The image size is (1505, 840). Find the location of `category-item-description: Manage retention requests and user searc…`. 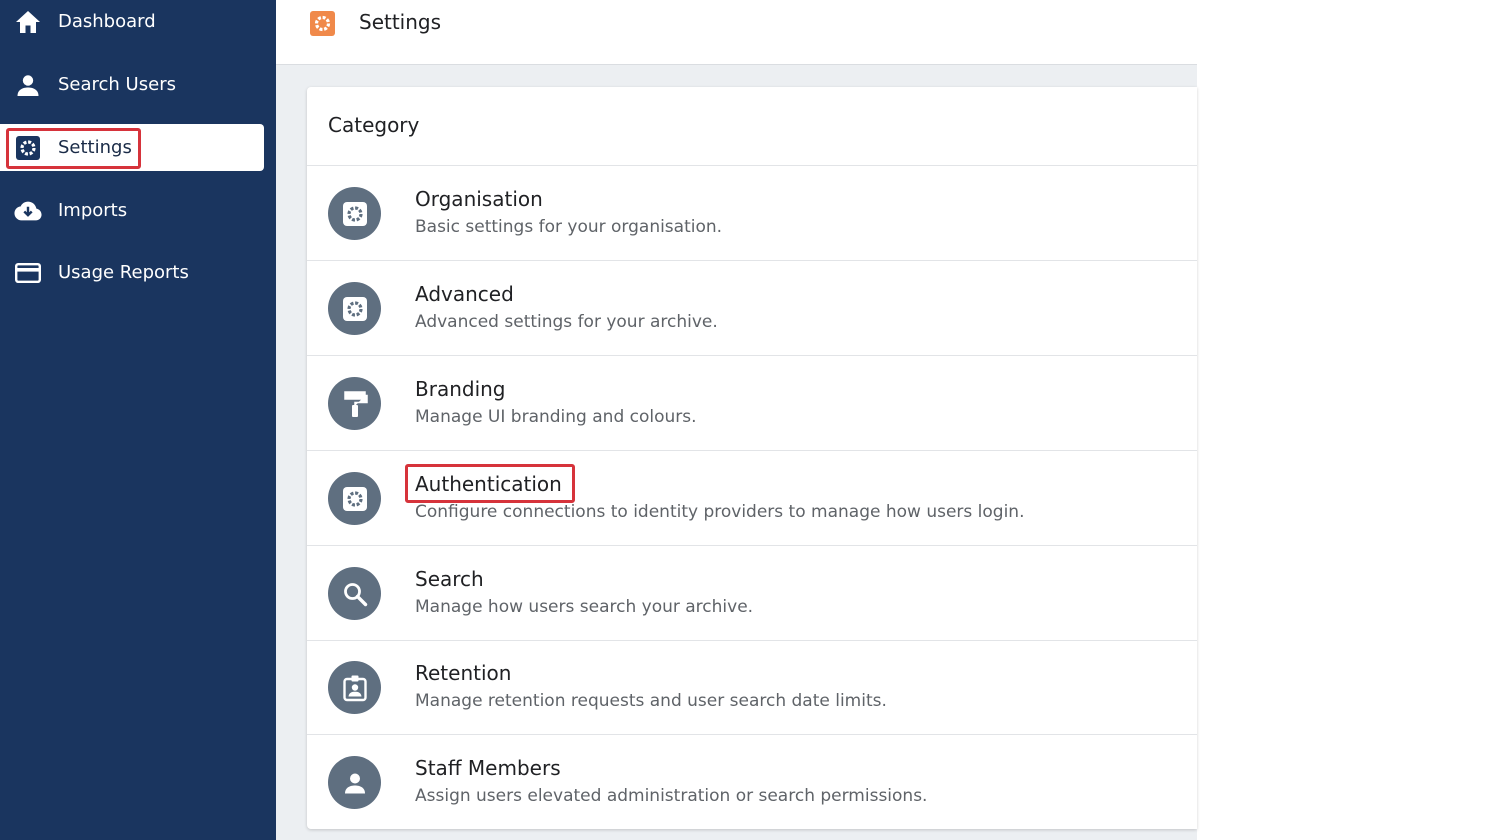

category-item-description: Manage retention requests and user searc… is located at coordinates (651, 701).